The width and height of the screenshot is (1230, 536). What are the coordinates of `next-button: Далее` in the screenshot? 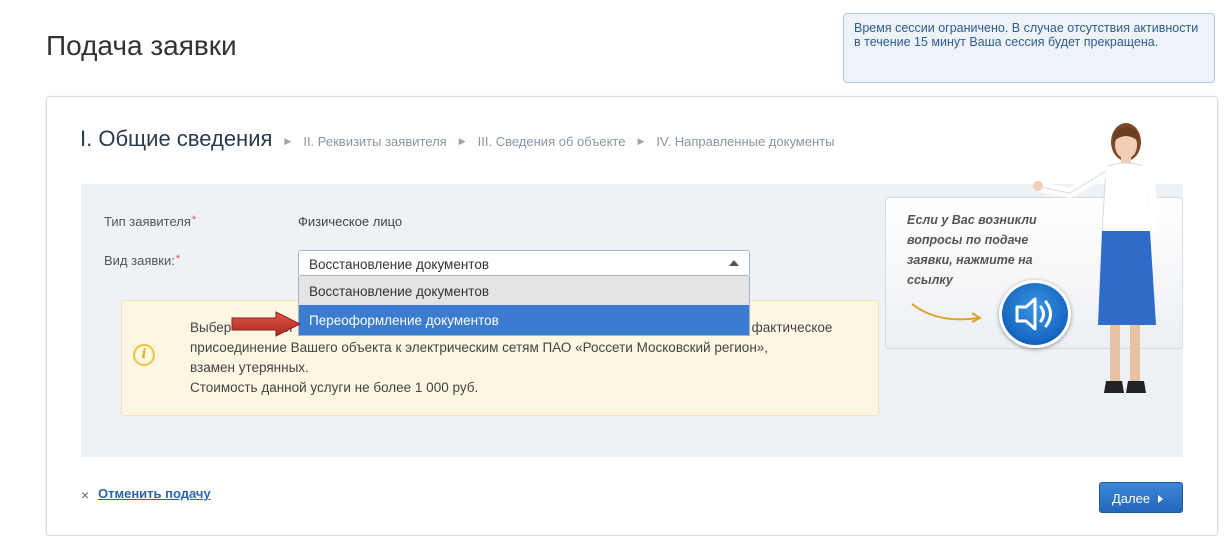 It's located at (1141, 497).